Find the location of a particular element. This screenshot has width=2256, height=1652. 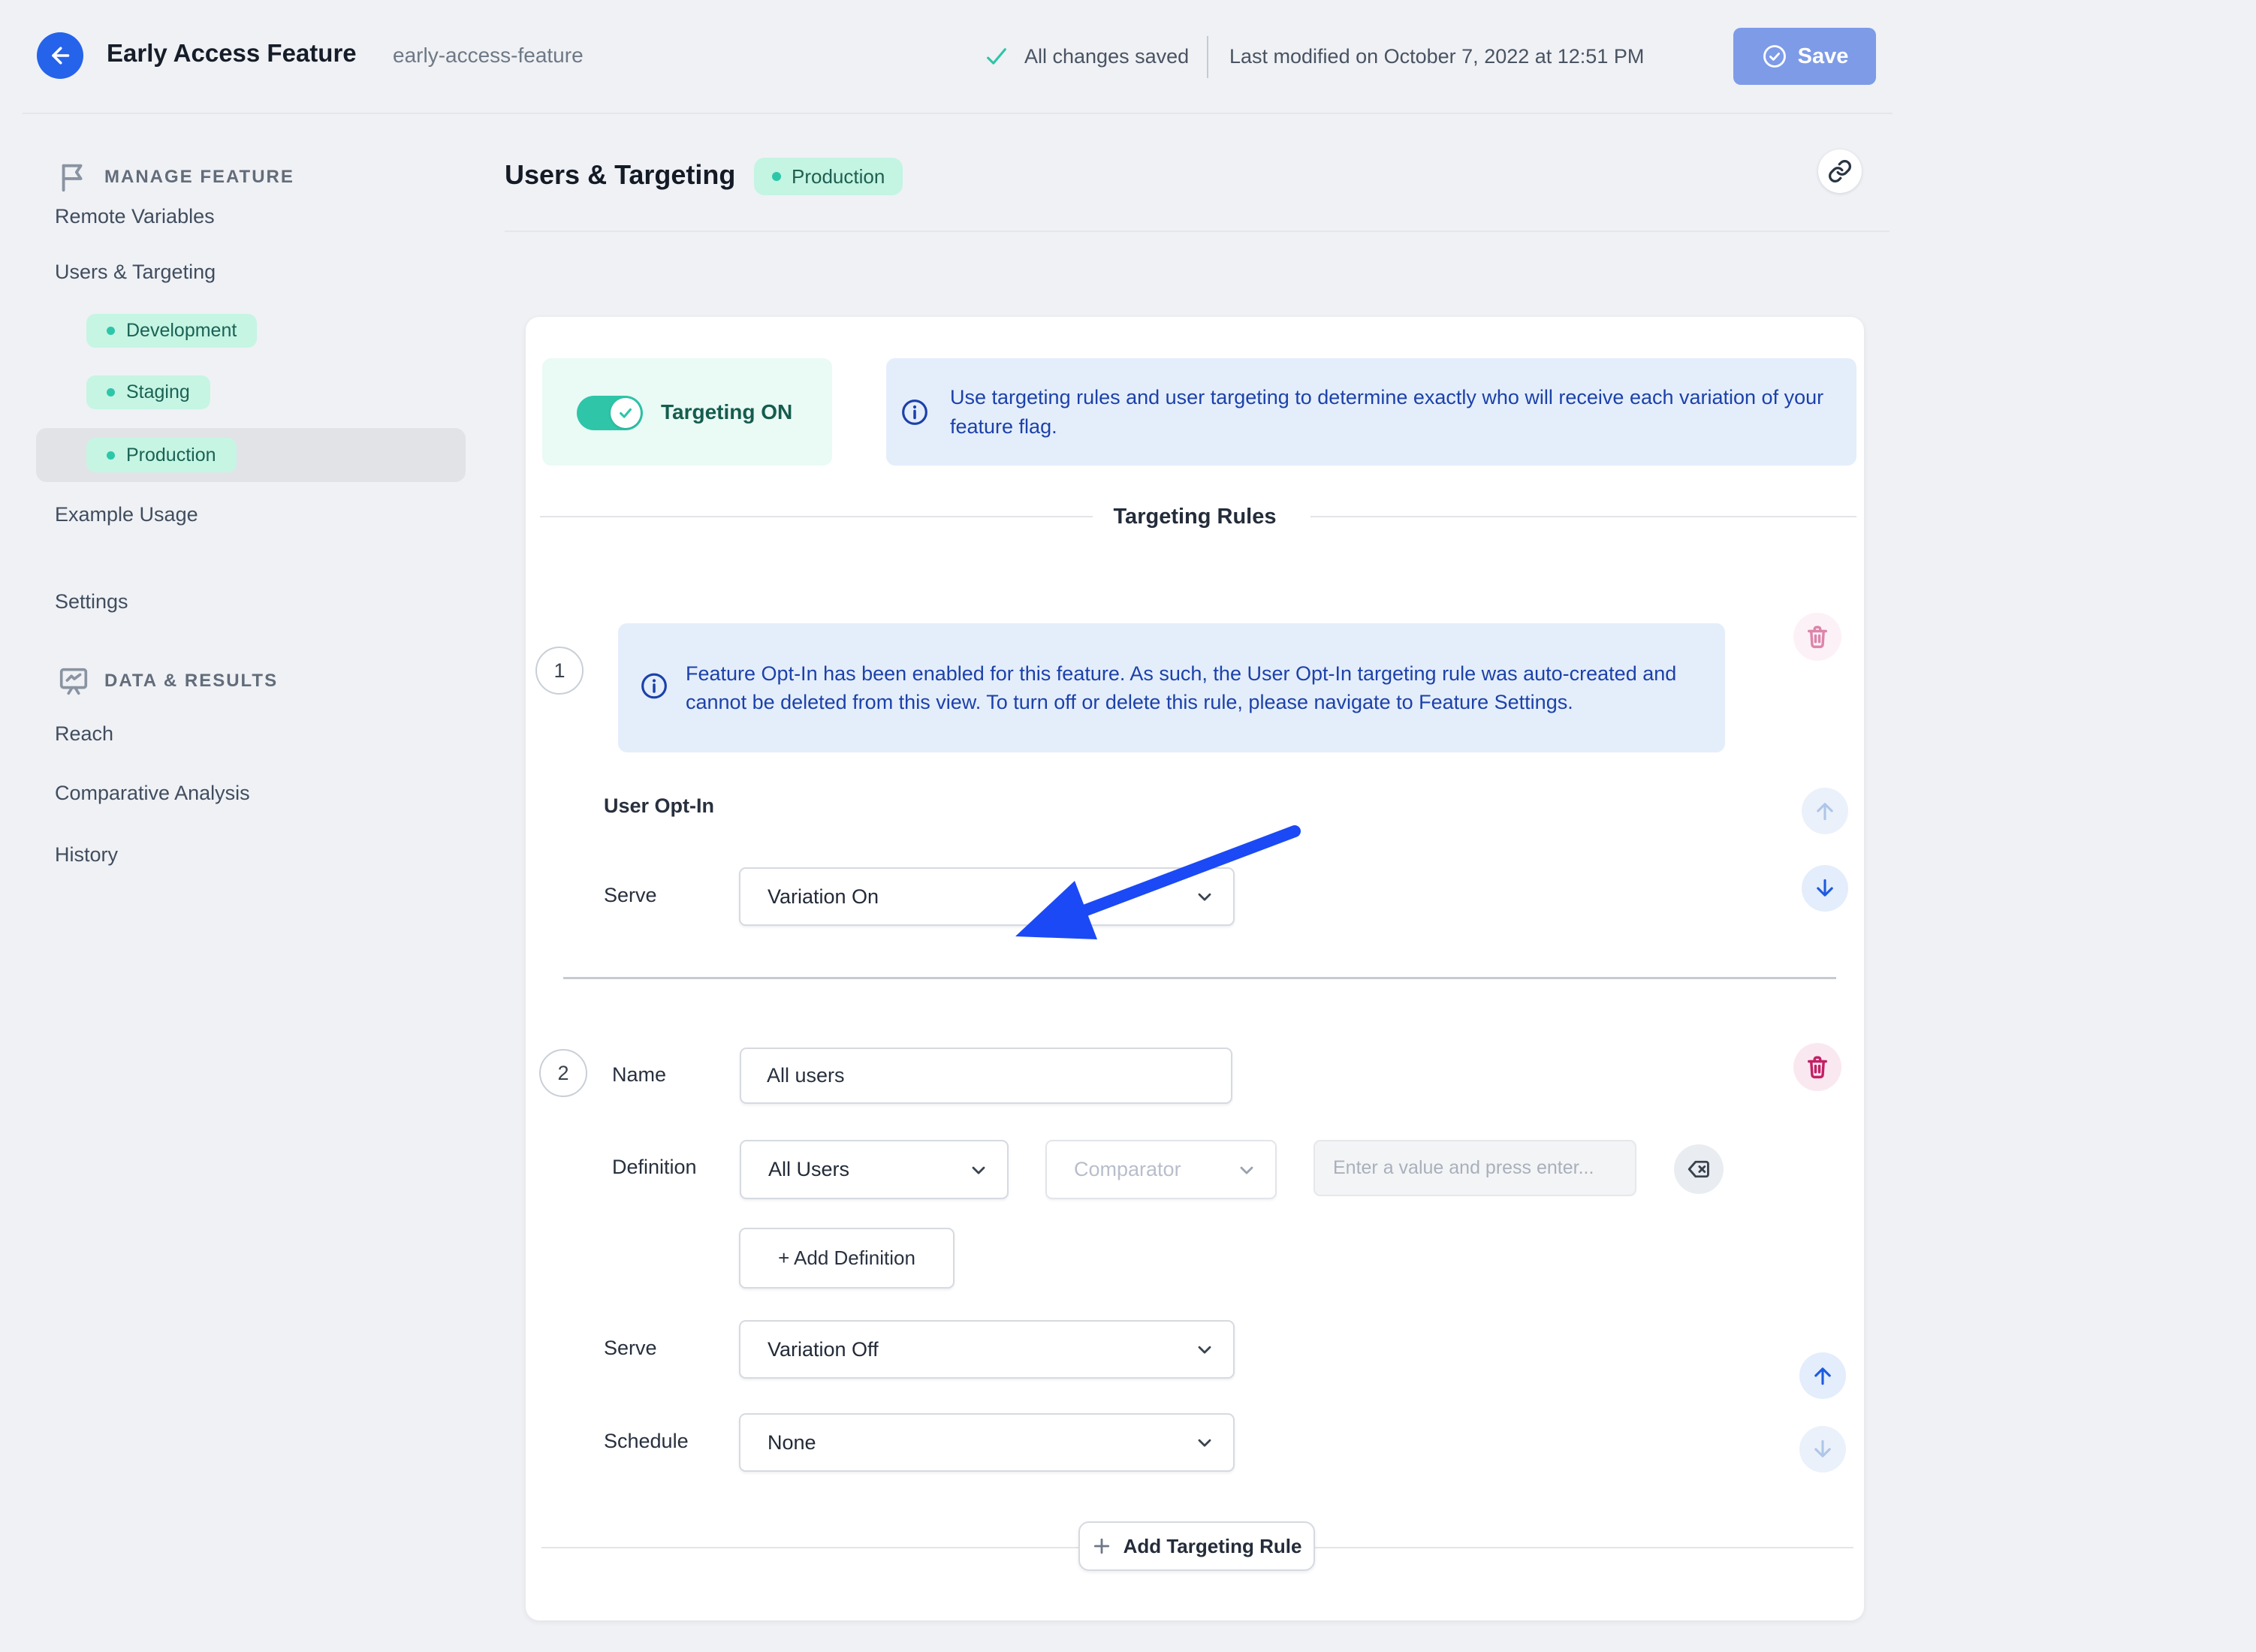

page-title: Users & Targeting is located at coordinates (620, 174).